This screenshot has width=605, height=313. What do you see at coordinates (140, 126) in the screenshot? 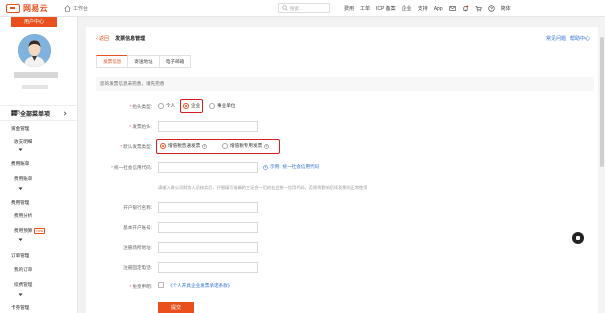
I see `invoice-title-label: *发票抬头:` at bounding box center [140, 126].